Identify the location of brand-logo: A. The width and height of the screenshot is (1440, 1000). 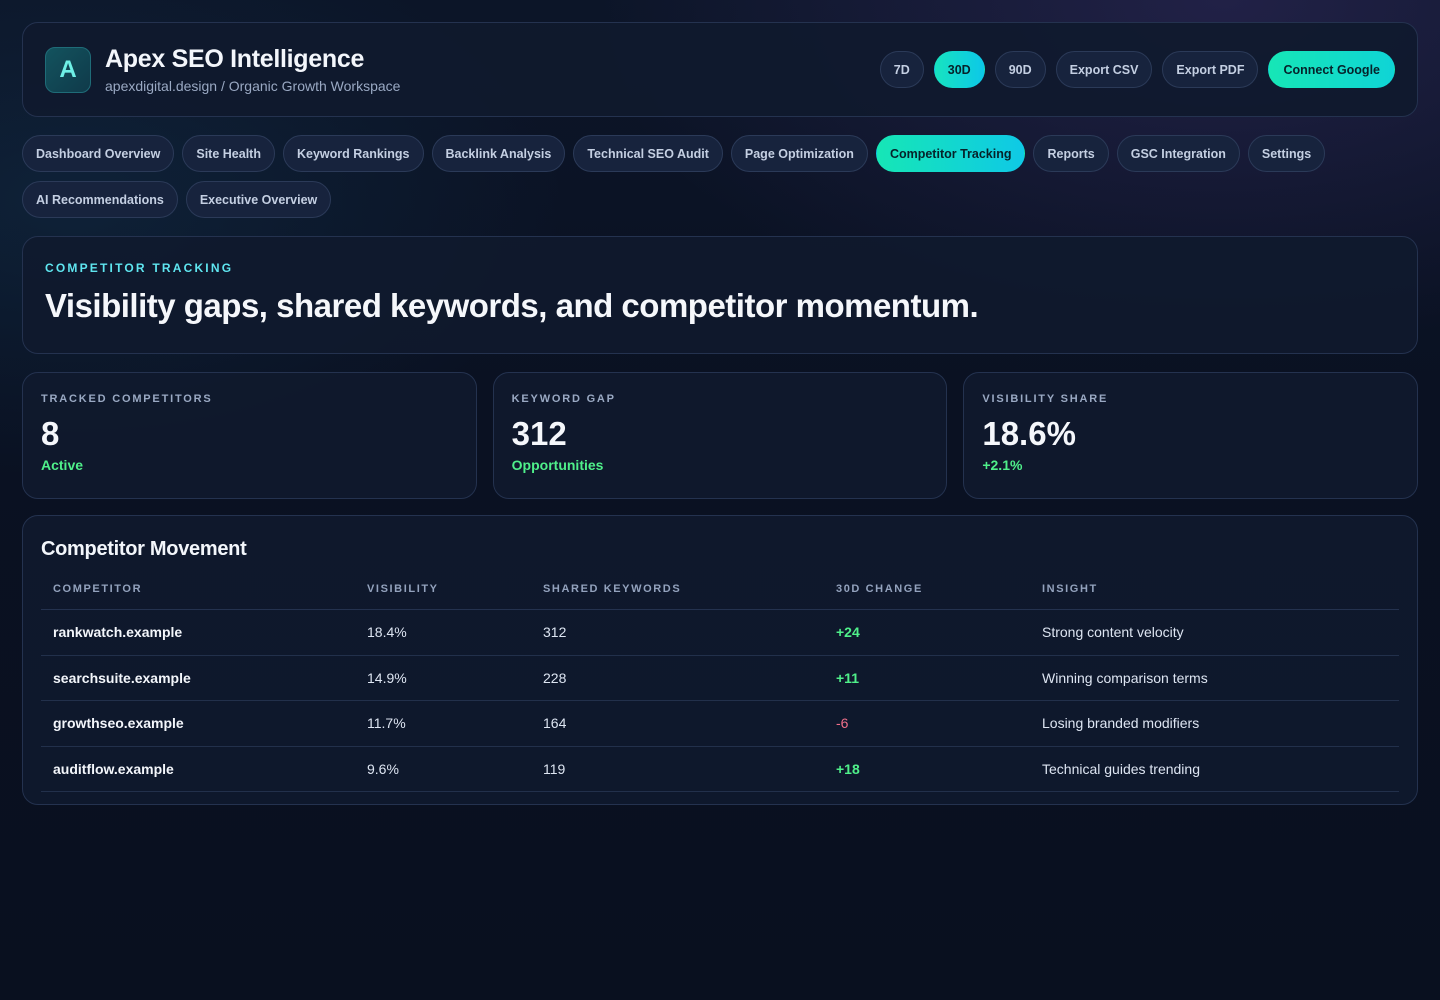
(68, 69).